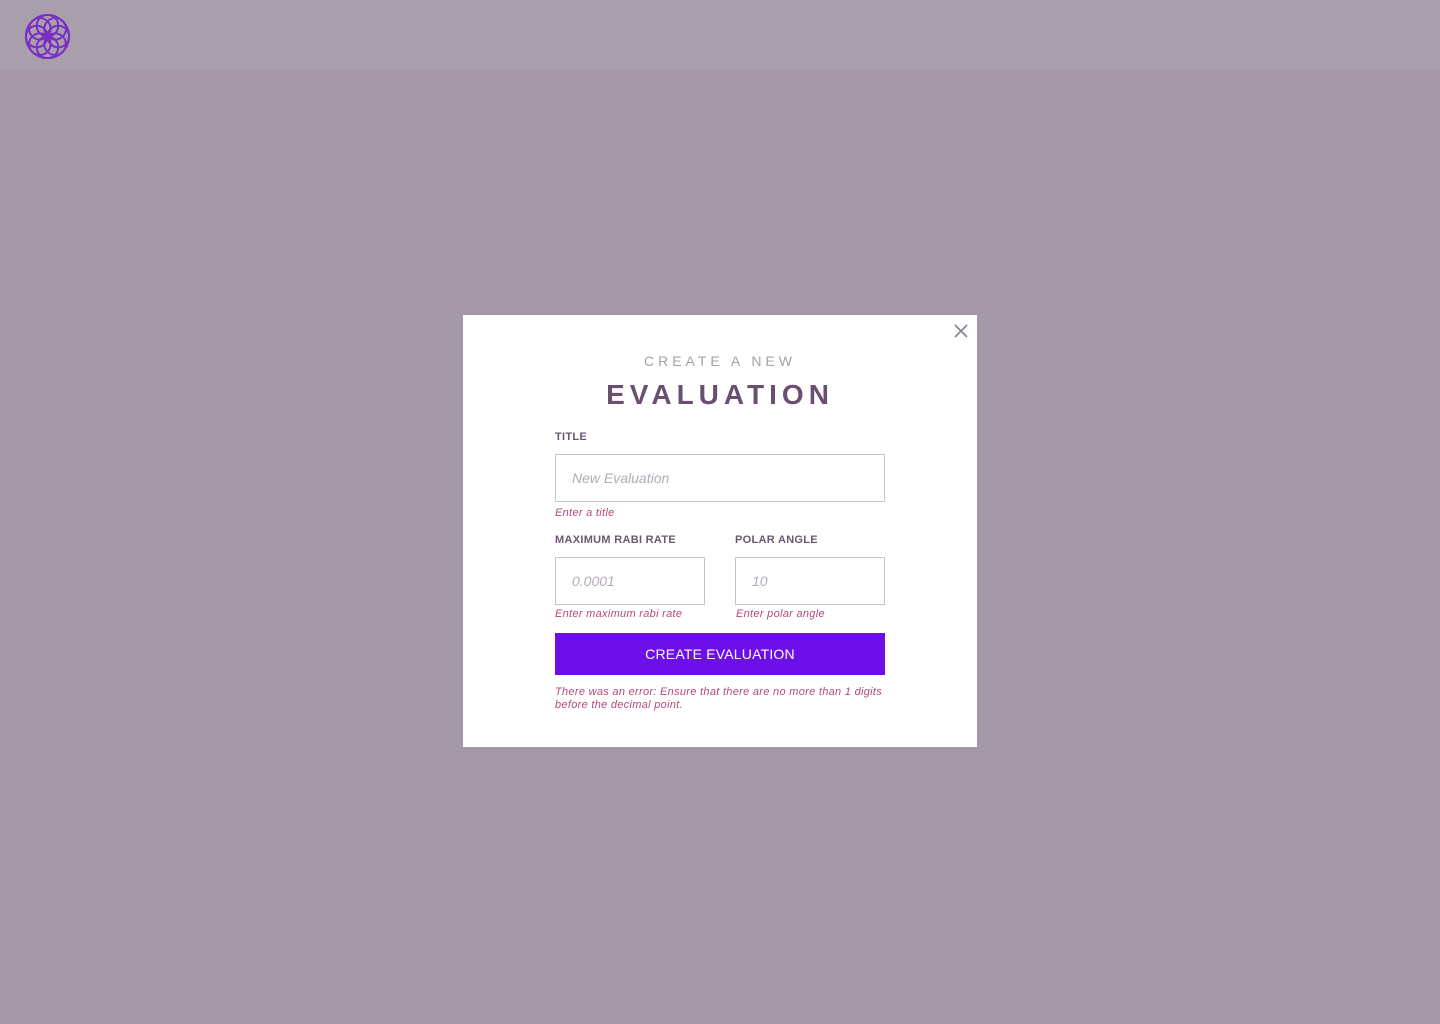 The width and height of the screenshot is (1440, 1024). Describe the element at coordinates (720, 478) in the screenshot. I see `title-input` at that location.